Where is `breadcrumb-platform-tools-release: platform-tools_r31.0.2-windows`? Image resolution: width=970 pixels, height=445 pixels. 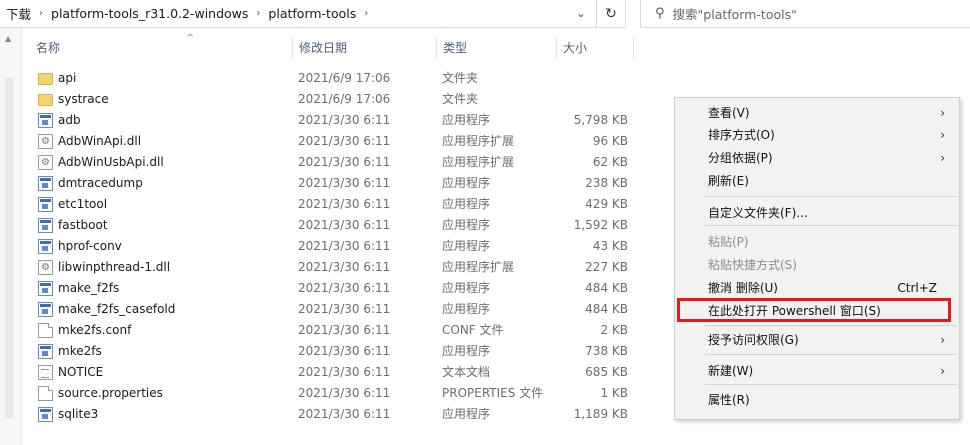 breadcrumb-platform-tools-release: platform-tools_r31.0.2-windows is located at coordinates (149, 13).